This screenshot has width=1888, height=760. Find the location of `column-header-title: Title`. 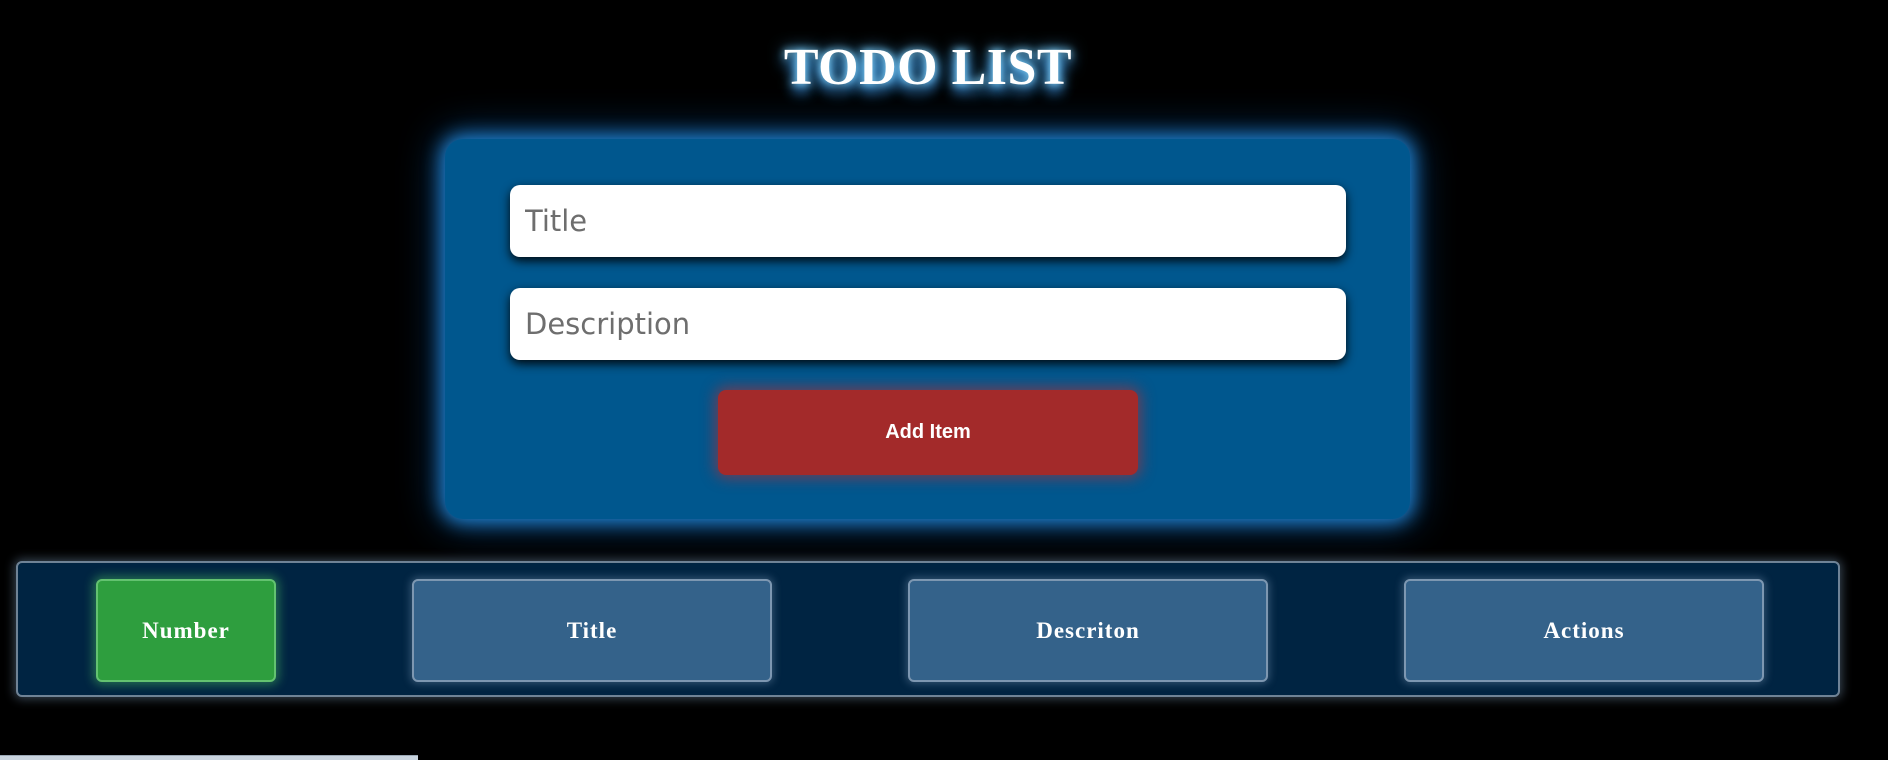

column-header-title: Title is located at coordinates (592, 630).